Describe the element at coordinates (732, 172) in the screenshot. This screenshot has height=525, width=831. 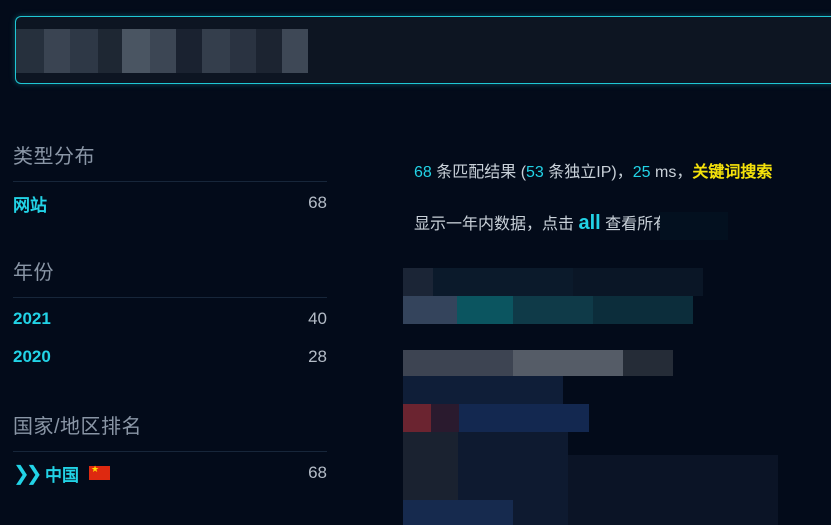
I see `keyword-search-link: 关键词搜索` at that location.